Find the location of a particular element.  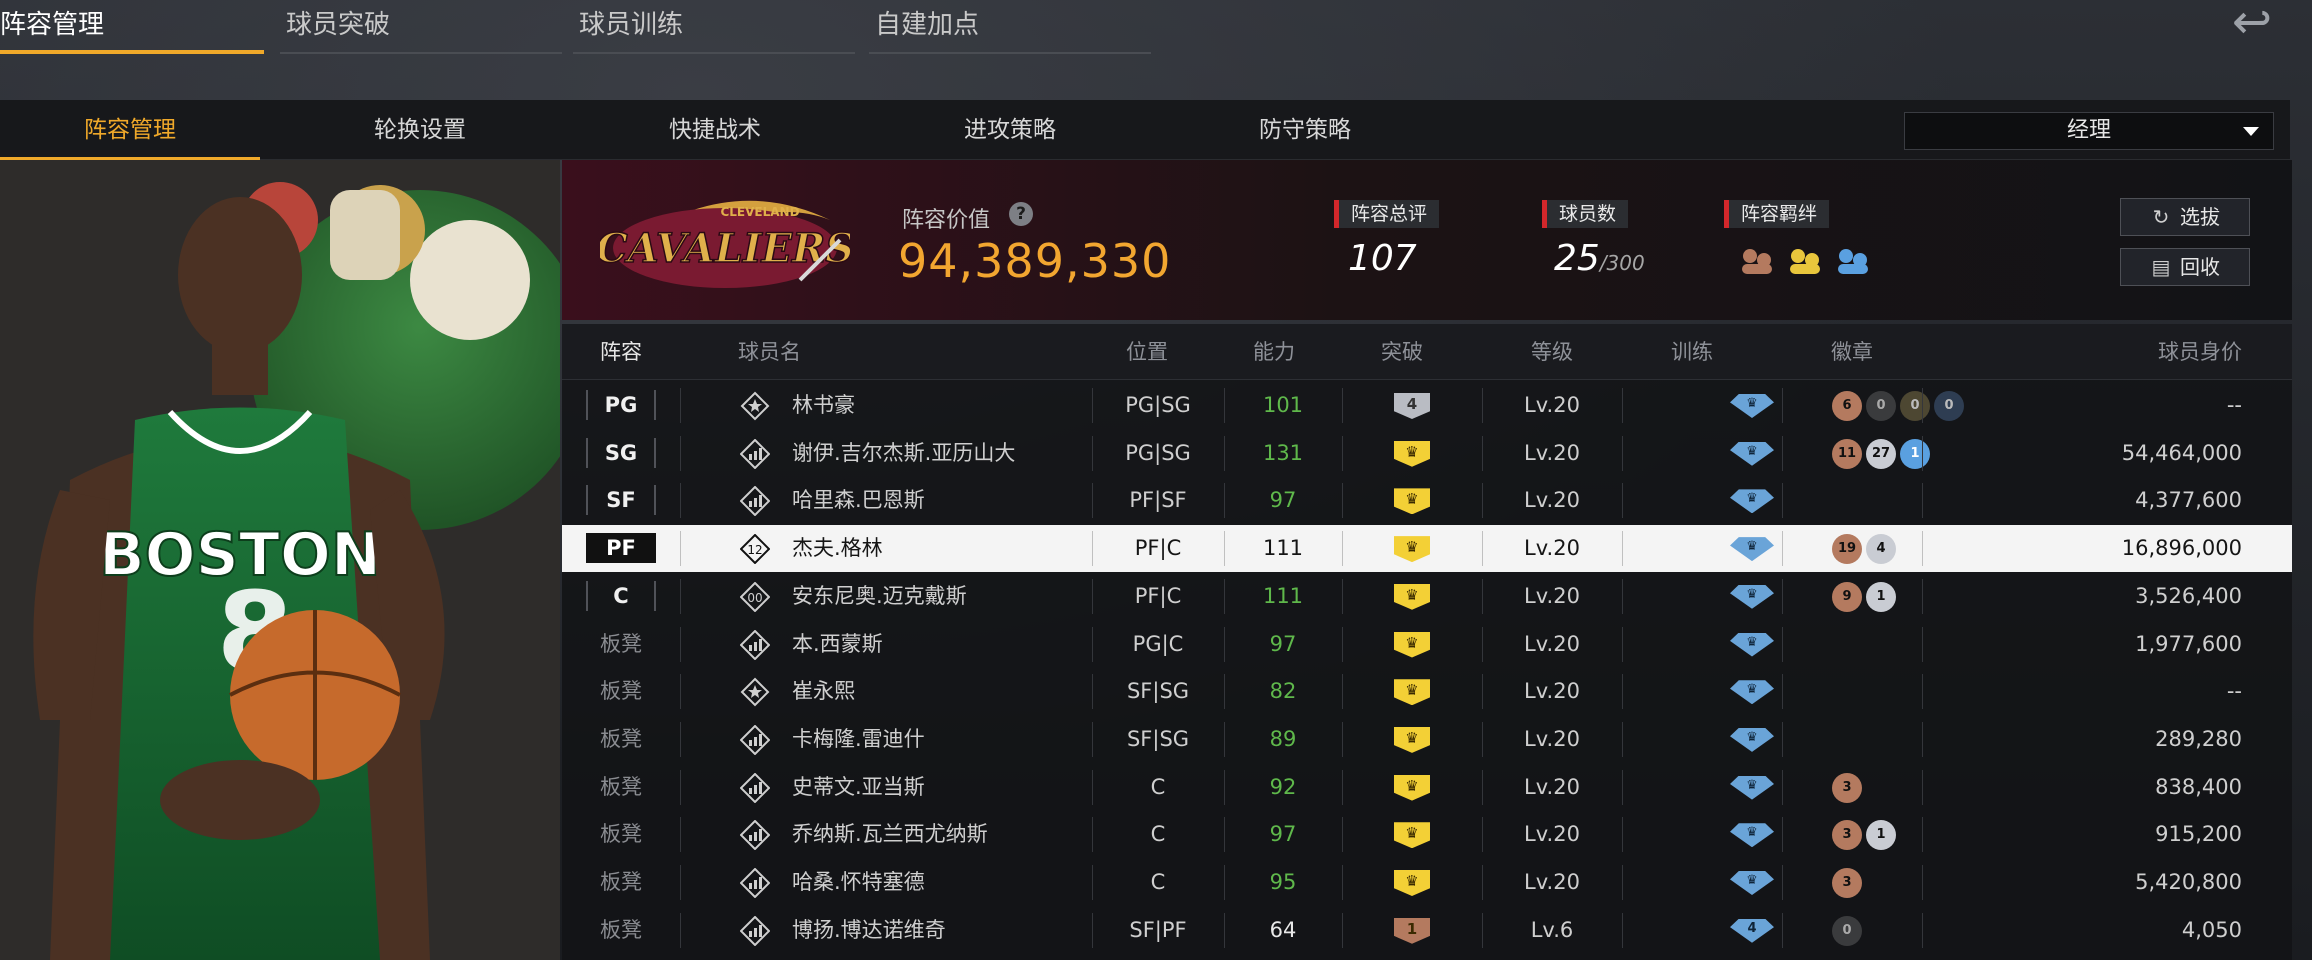

sub-tab-lineup: 阵容管理 is located at coordinates (130, 130).